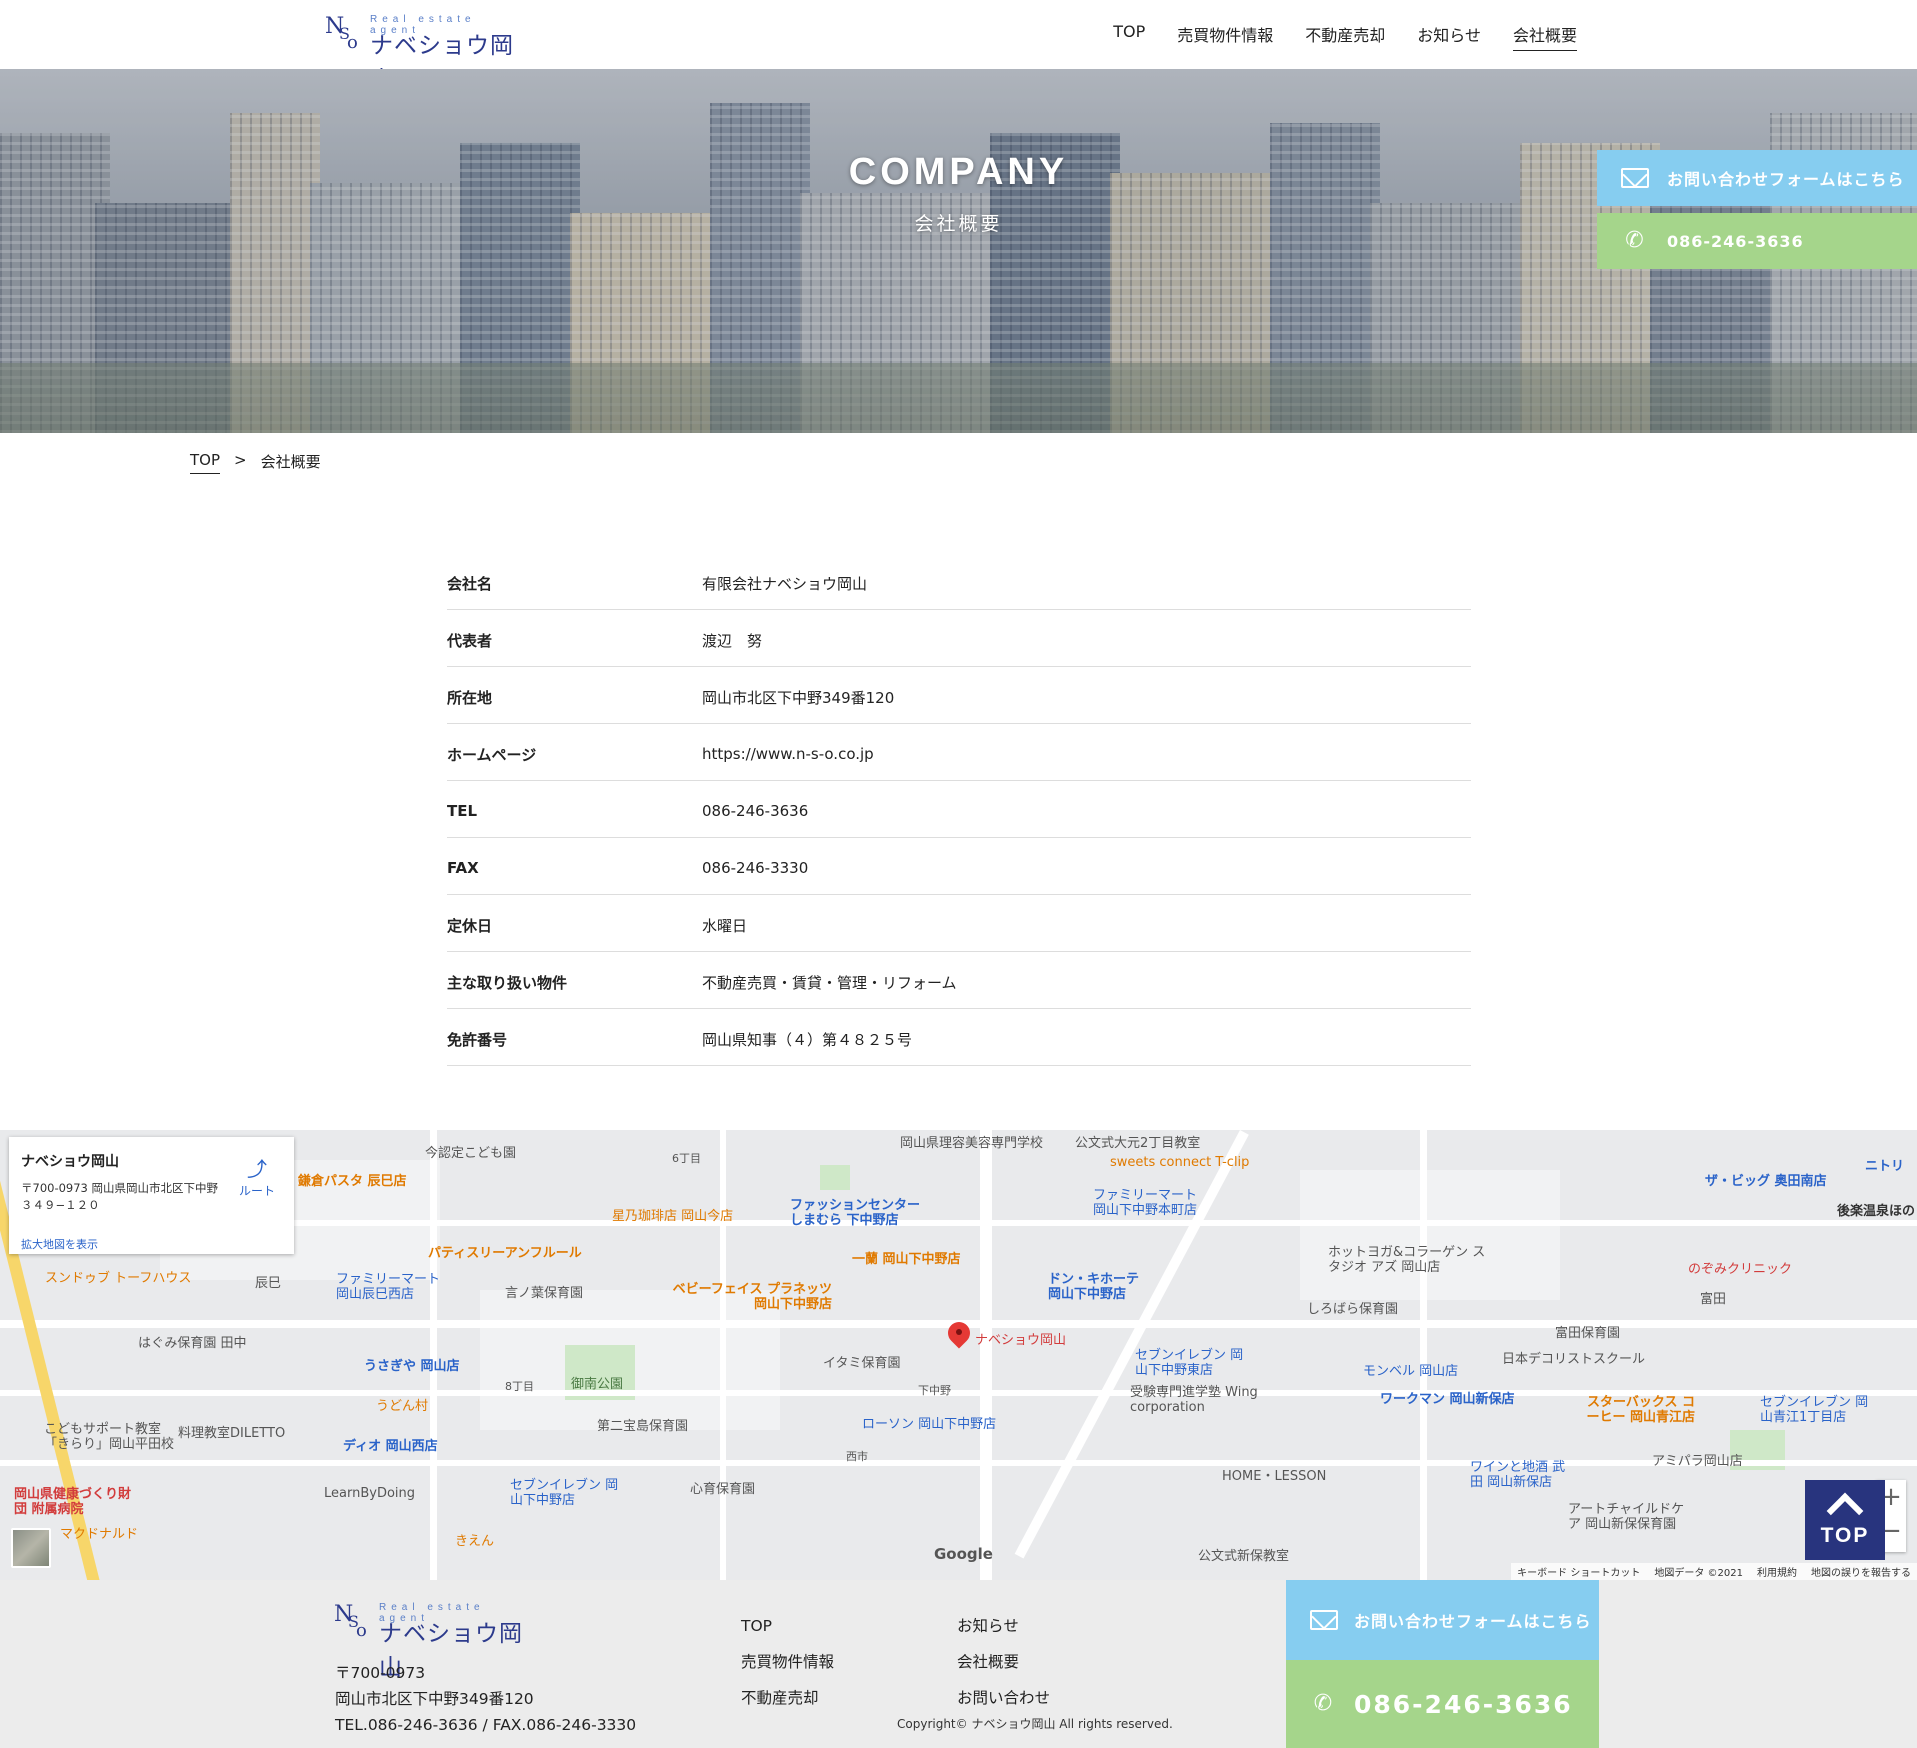 This screenshot has width=1917, height=1748. What do you see at coordinates (597, 1382) in the screenshot?
I see `map-poi: 御南公園` at bounding box center [597, 1382].